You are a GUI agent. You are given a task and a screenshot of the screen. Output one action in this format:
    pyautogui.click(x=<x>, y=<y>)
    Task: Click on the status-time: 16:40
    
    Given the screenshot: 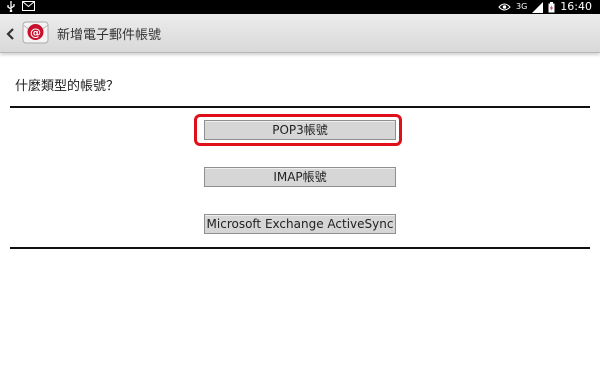 What is the action you would take?
    pyautogui.click(x=576, y=6)
    